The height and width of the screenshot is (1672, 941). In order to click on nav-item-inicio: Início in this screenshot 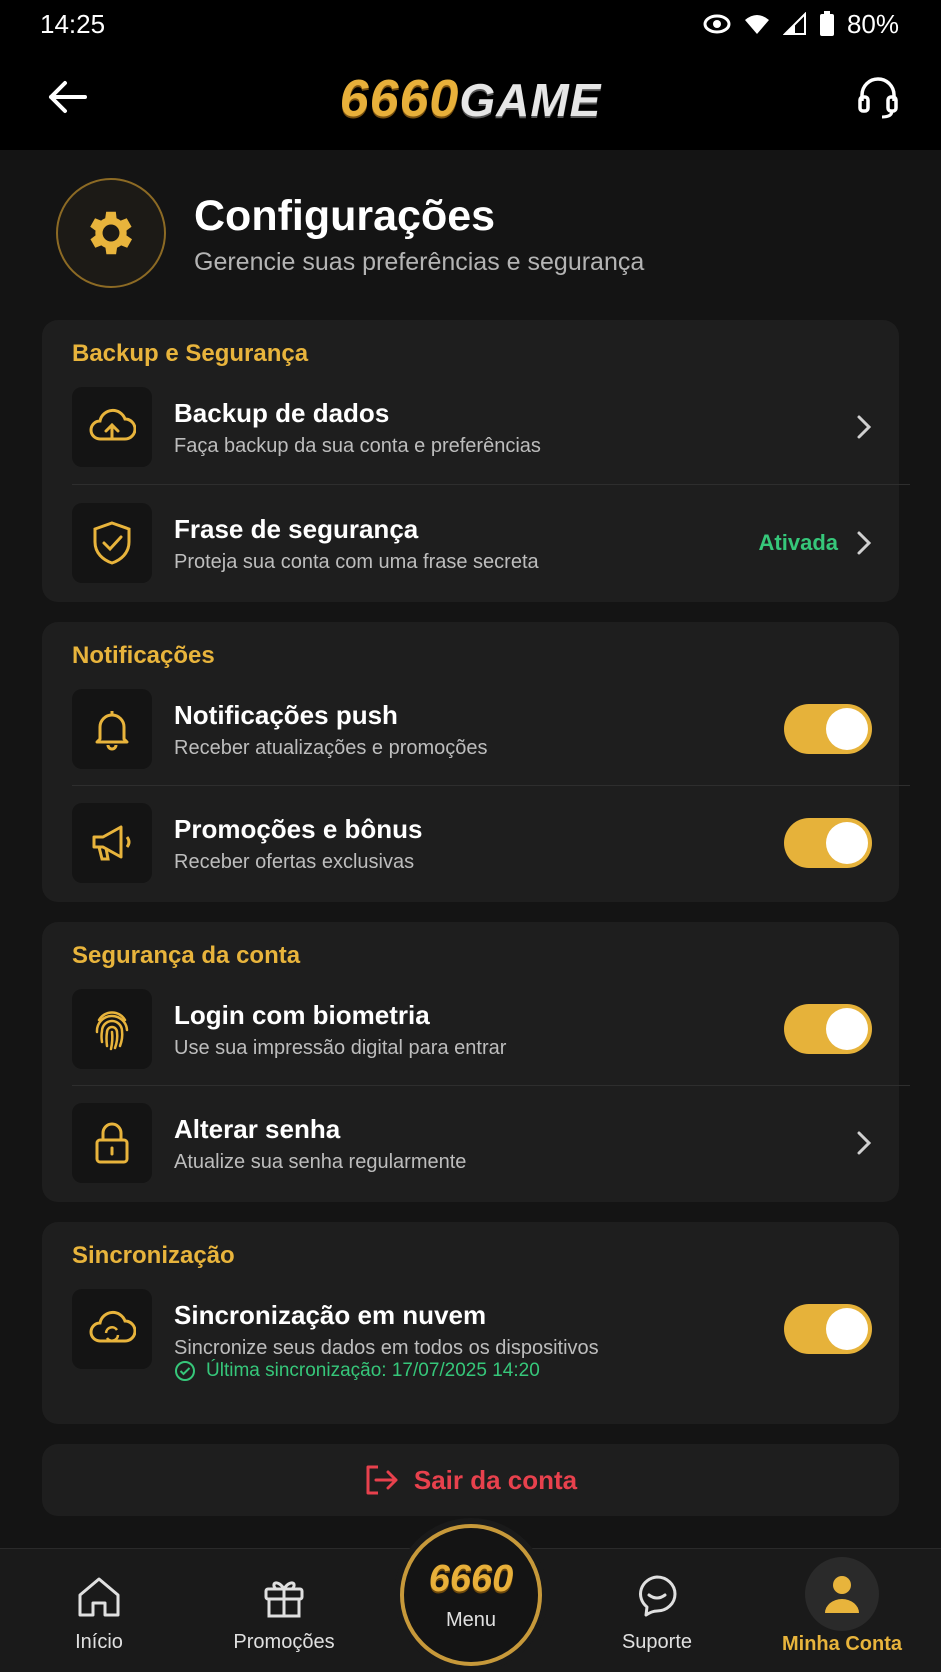, I will do `click(99, 1610)`.